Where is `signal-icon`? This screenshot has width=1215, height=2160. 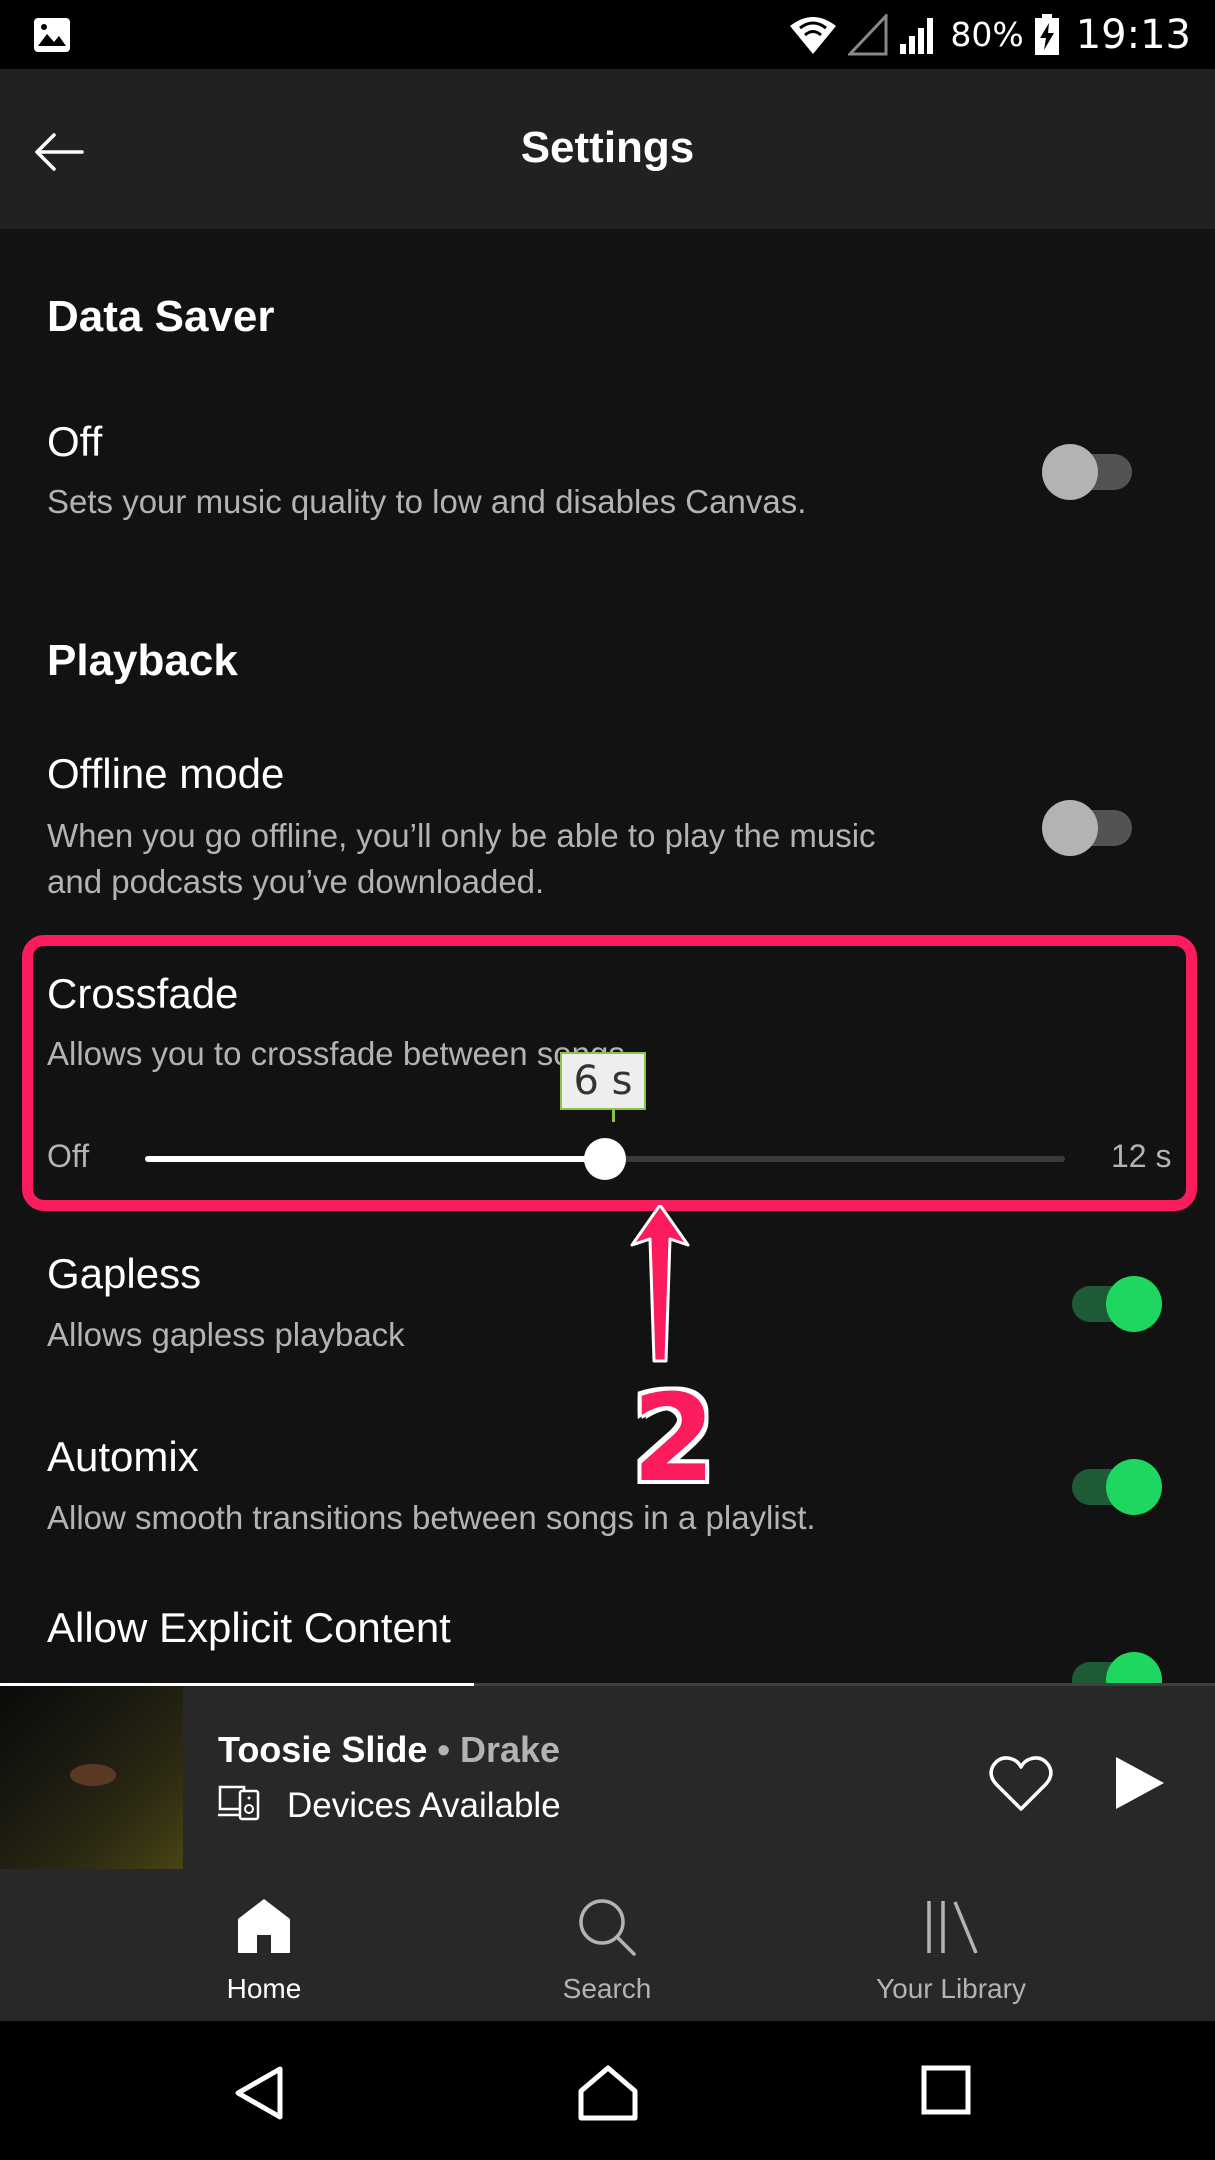 signal-icon is located at coordinates (917, 35).